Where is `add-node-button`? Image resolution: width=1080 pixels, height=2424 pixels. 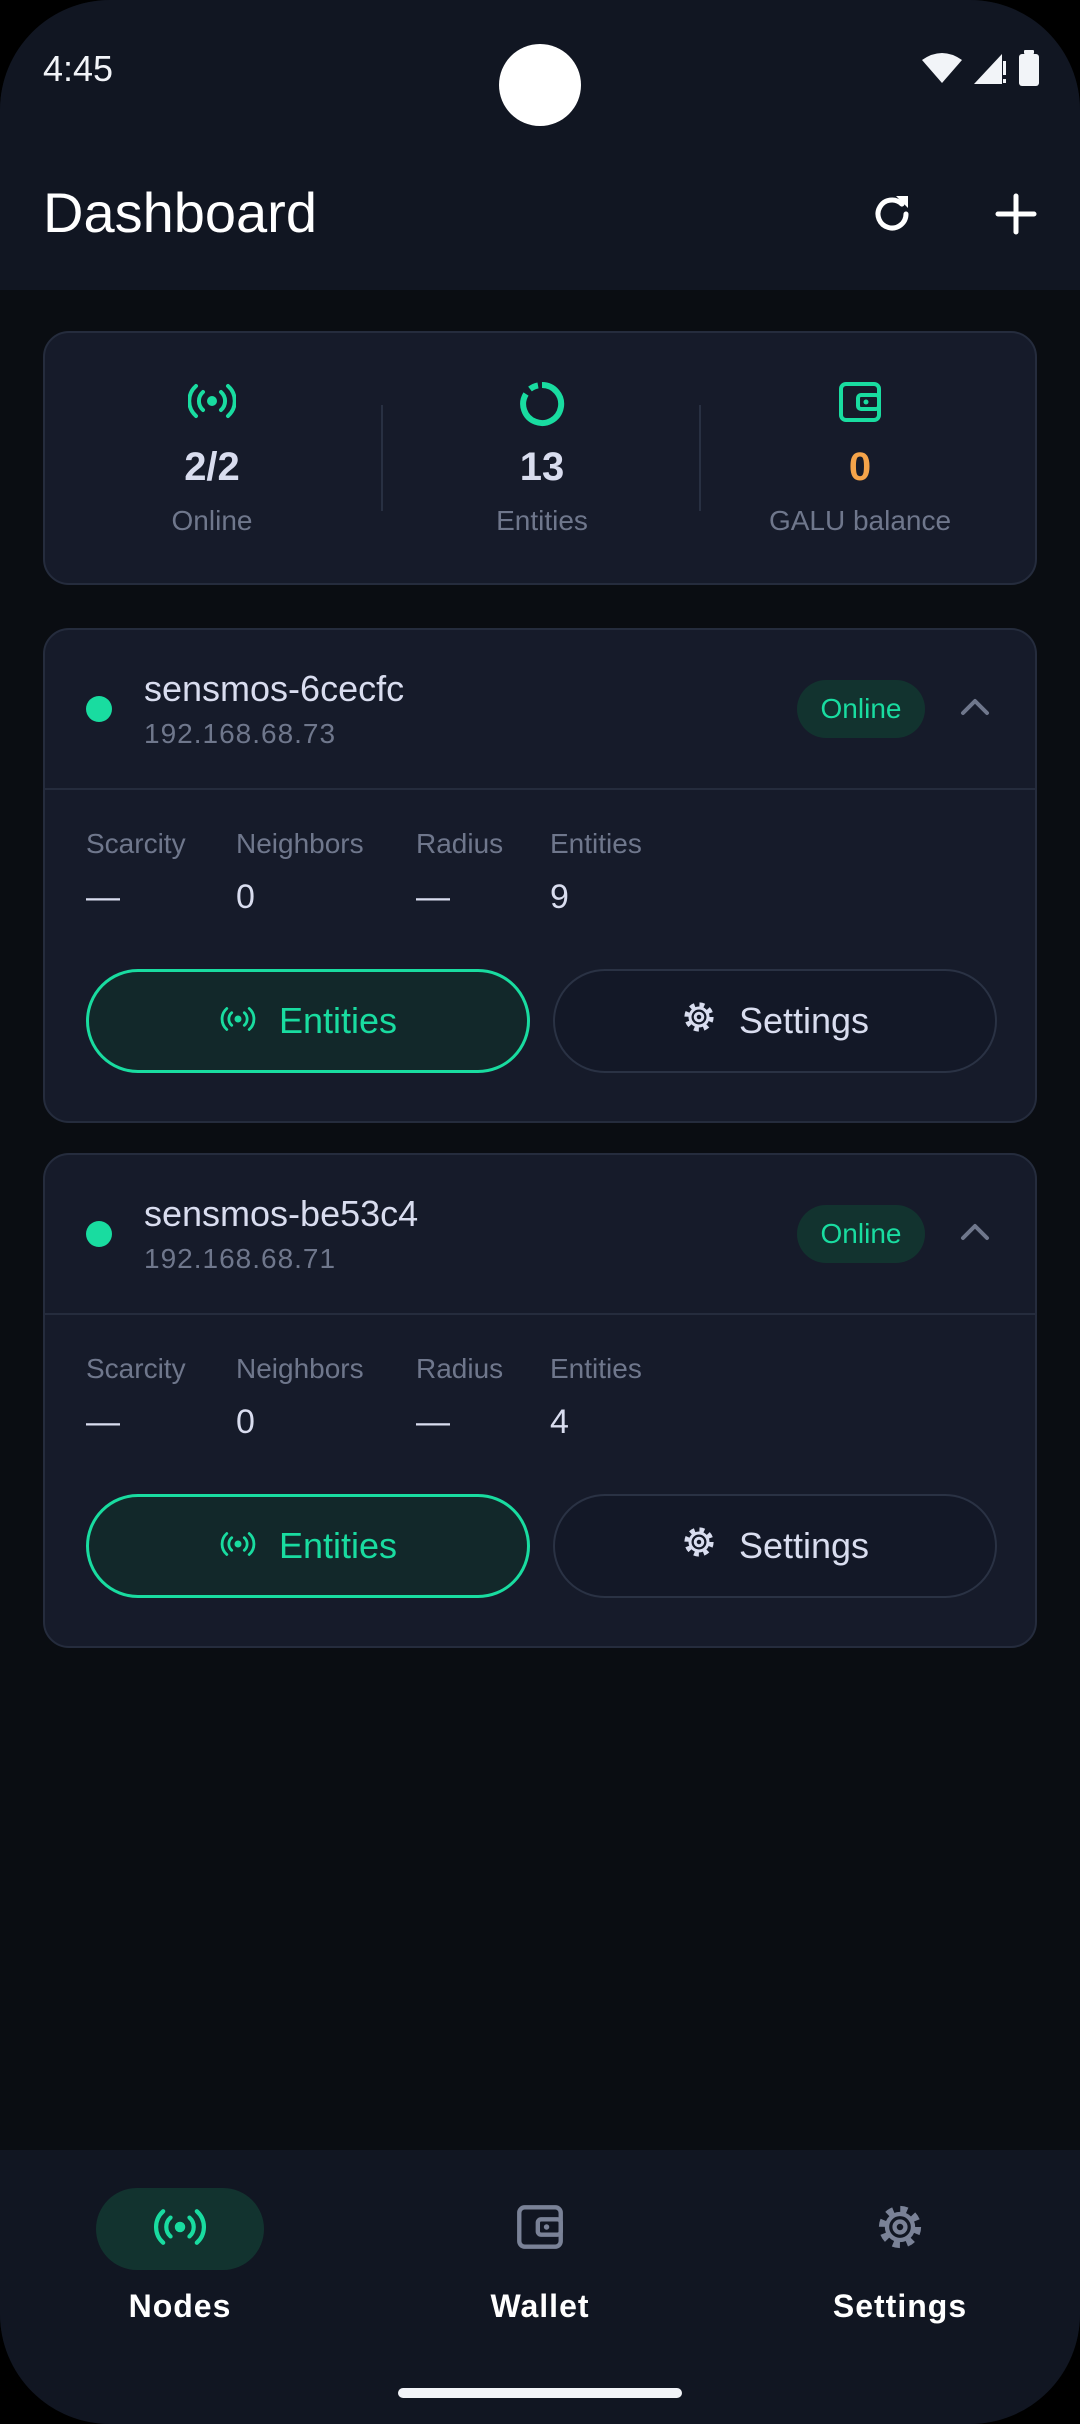
add-node-button is located at coordinates (1016, 216).